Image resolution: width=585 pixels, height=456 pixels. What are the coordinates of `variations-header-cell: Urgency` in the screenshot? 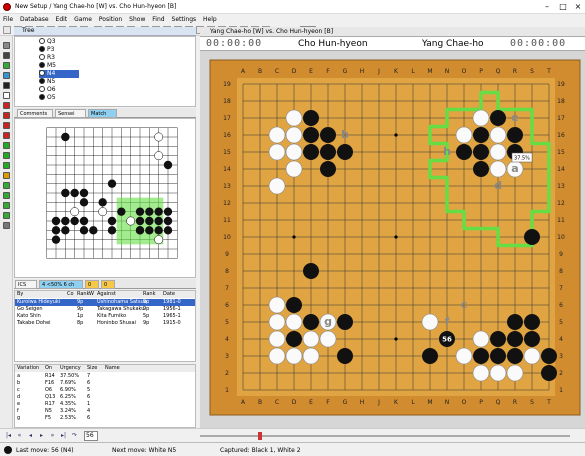 It's located at (70, 368).